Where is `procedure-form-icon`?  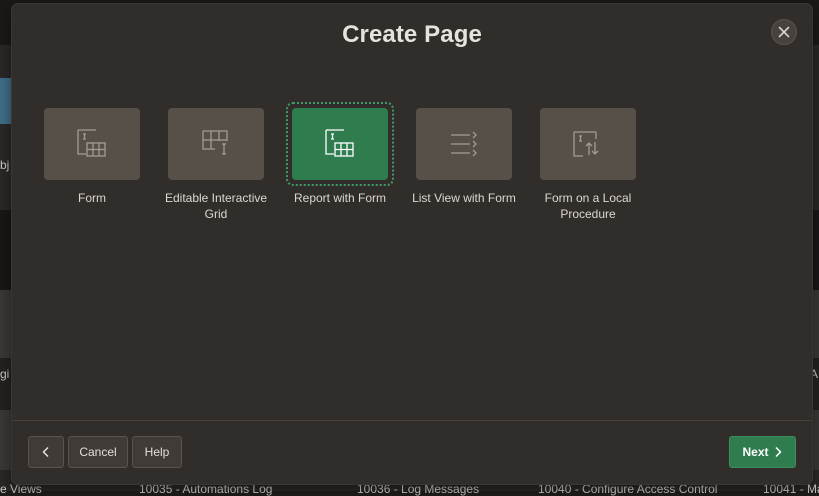 procedure-form-icon is located at coordinates (586, 144).